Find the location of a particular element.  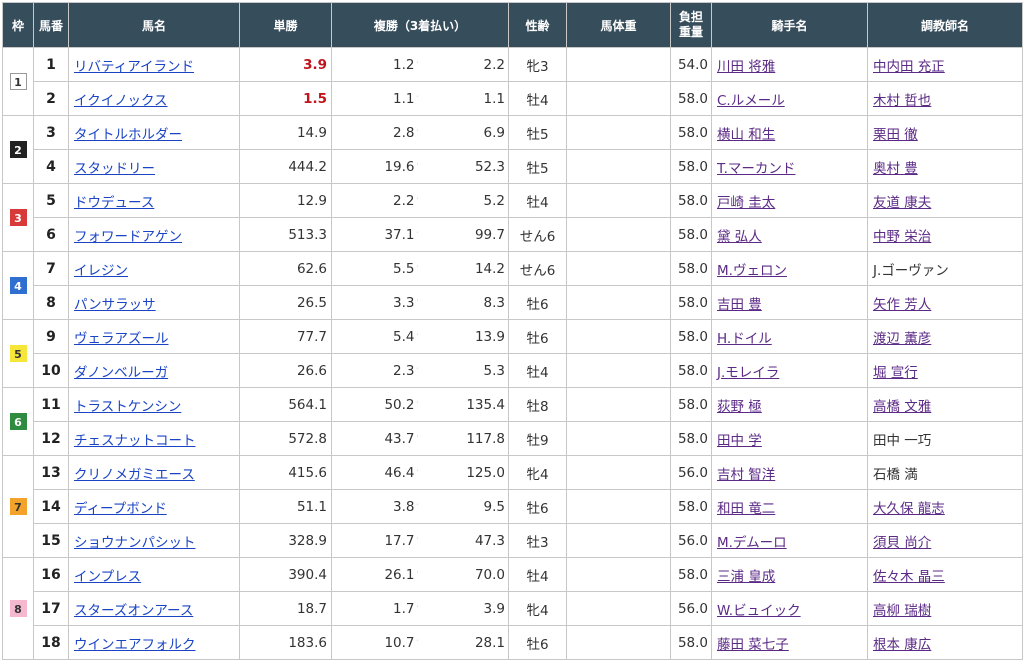

horse-name-cell: ショウナンパシット is located at coordinates (154, 540).